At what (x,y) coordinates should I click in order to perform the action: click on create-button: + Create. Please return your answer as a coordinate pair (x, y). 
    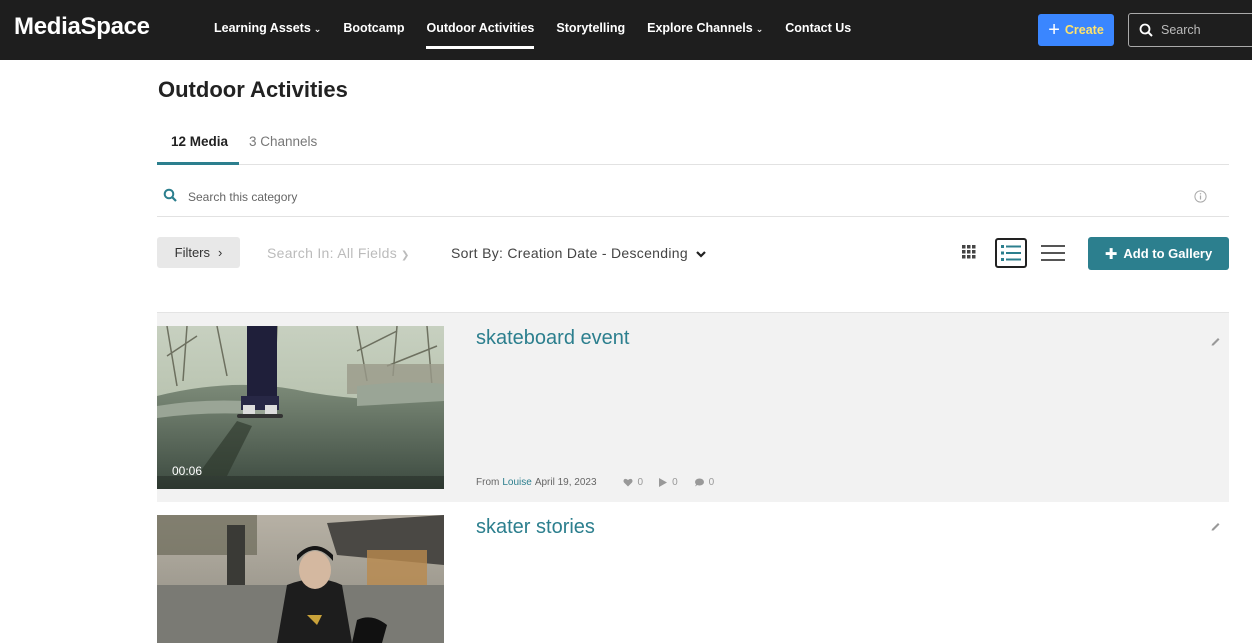
    Looking at the image, I should click on (1076, 30).